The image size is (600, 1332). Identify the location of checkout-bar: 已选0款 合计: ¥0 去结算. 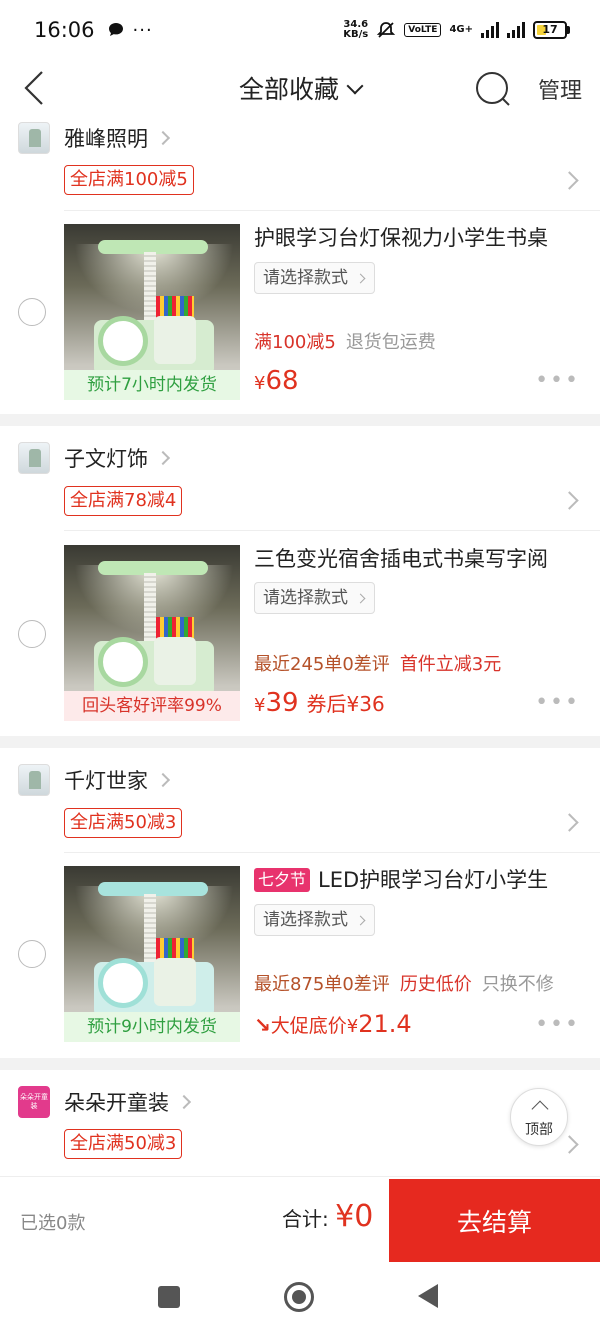
(300, 1219).